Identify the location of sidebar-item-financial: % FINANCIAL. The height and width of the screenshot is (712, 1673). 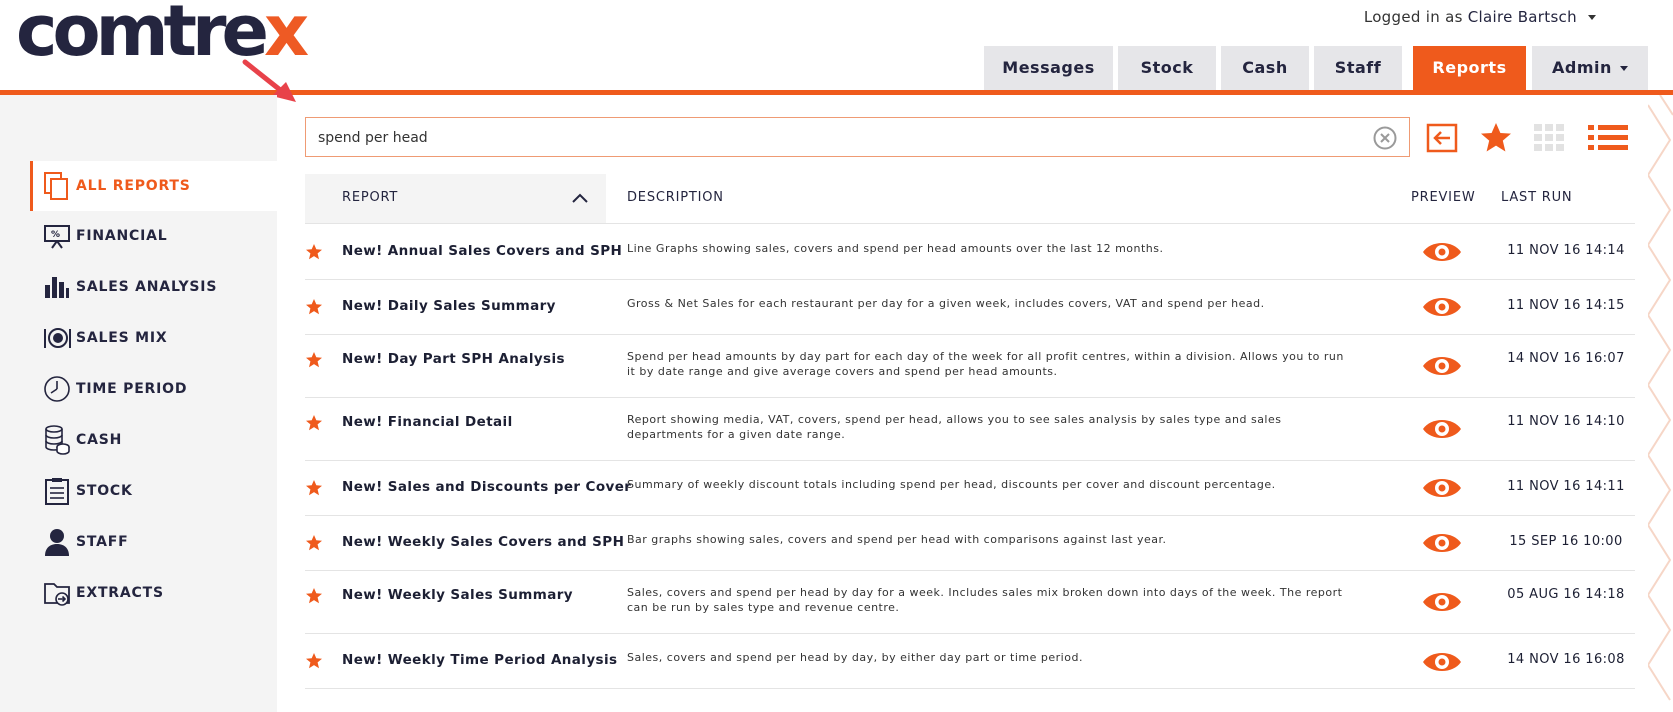
(153, 236).